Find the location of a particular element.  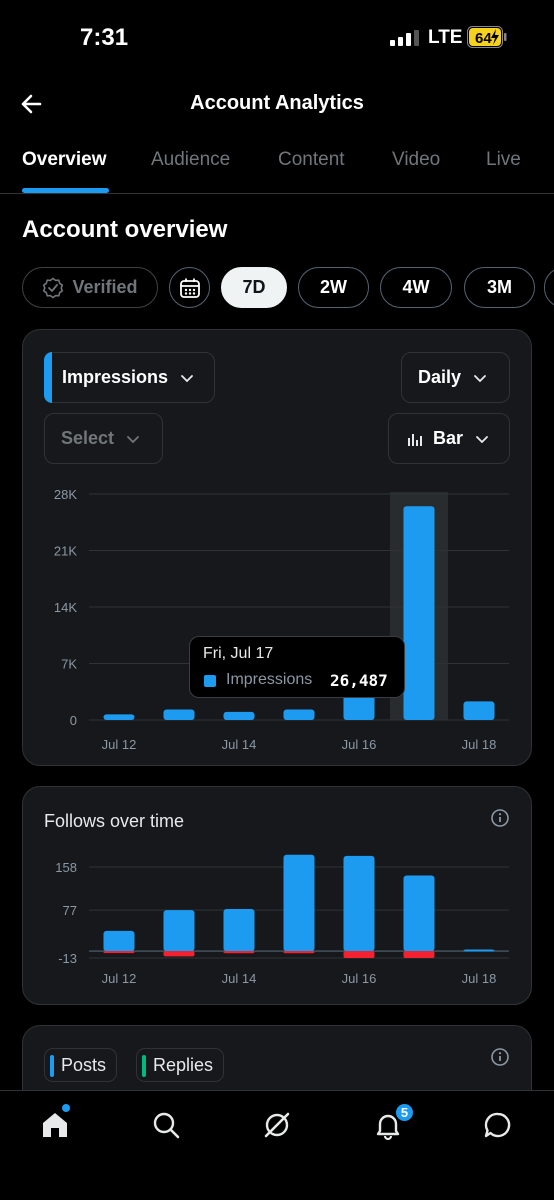

grok-icon is located at coordinates (277, 1125).